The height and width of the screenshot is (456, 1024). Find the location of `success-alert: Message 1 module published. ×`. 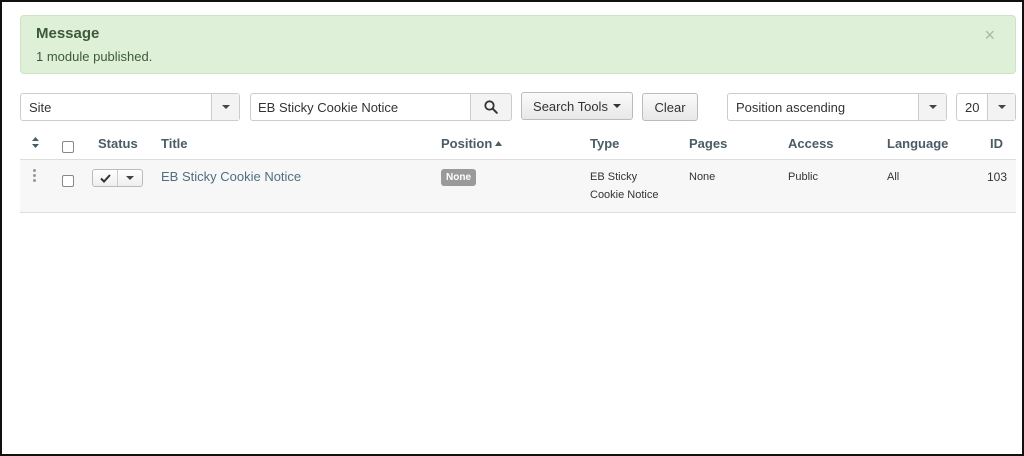

success-alert: Message 1 module published. × is located at coordinates (518, 44).